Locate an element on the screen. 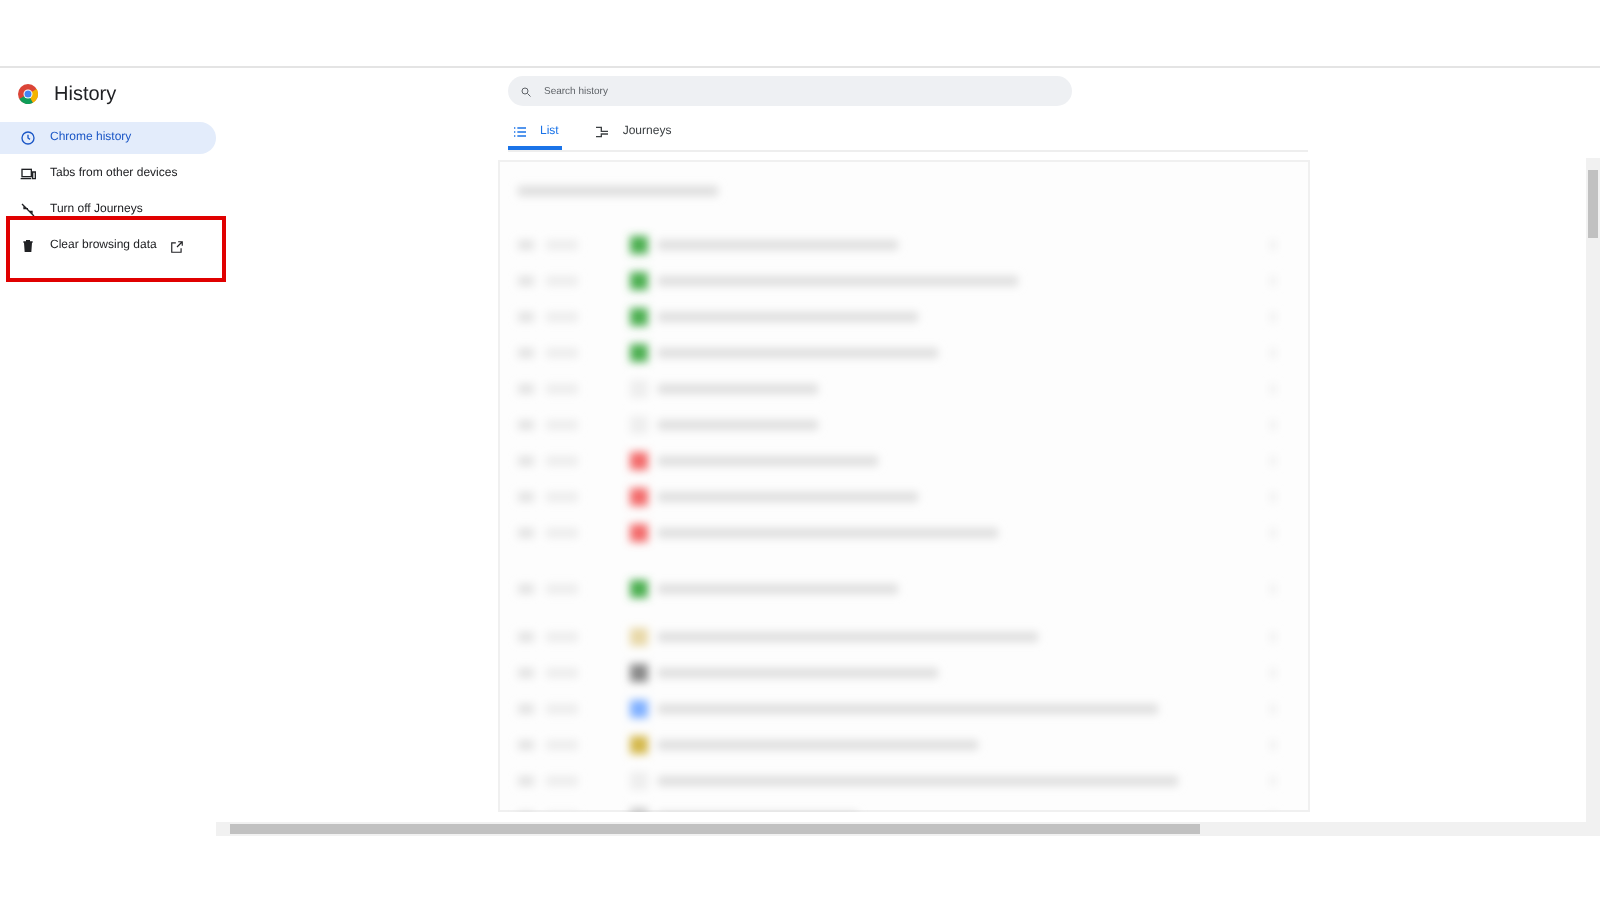 The image size is (1600, 900). search-icon is located at coordinates (526, 91).